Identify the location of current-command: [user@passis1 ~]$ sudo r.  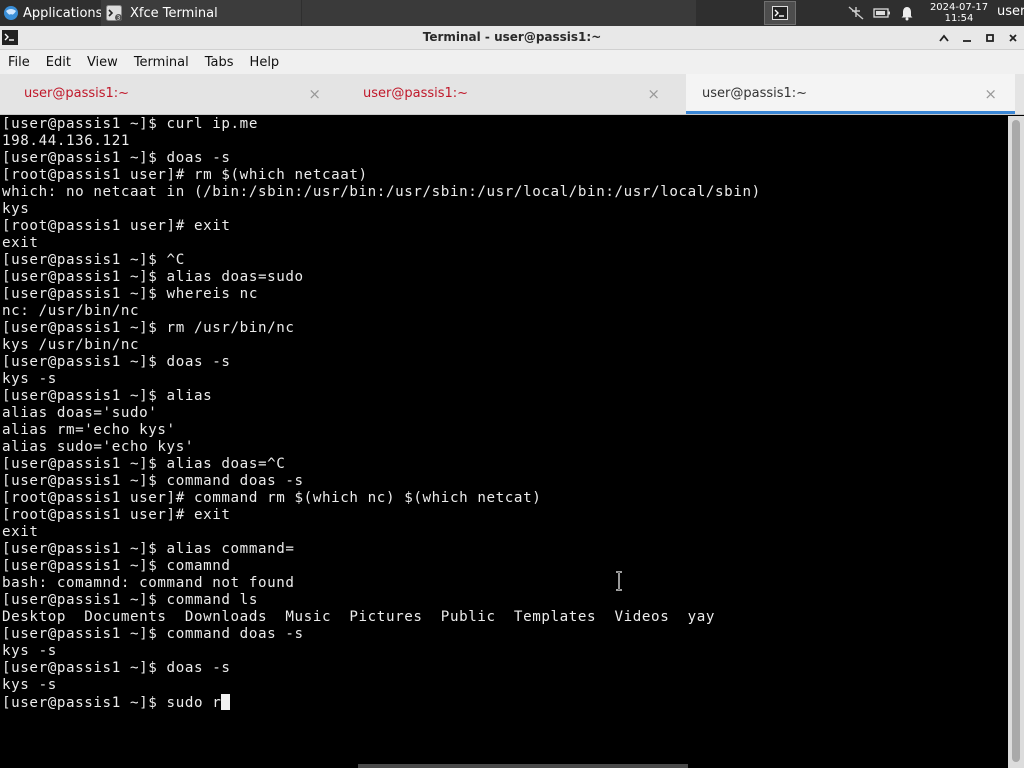
(112, 703).